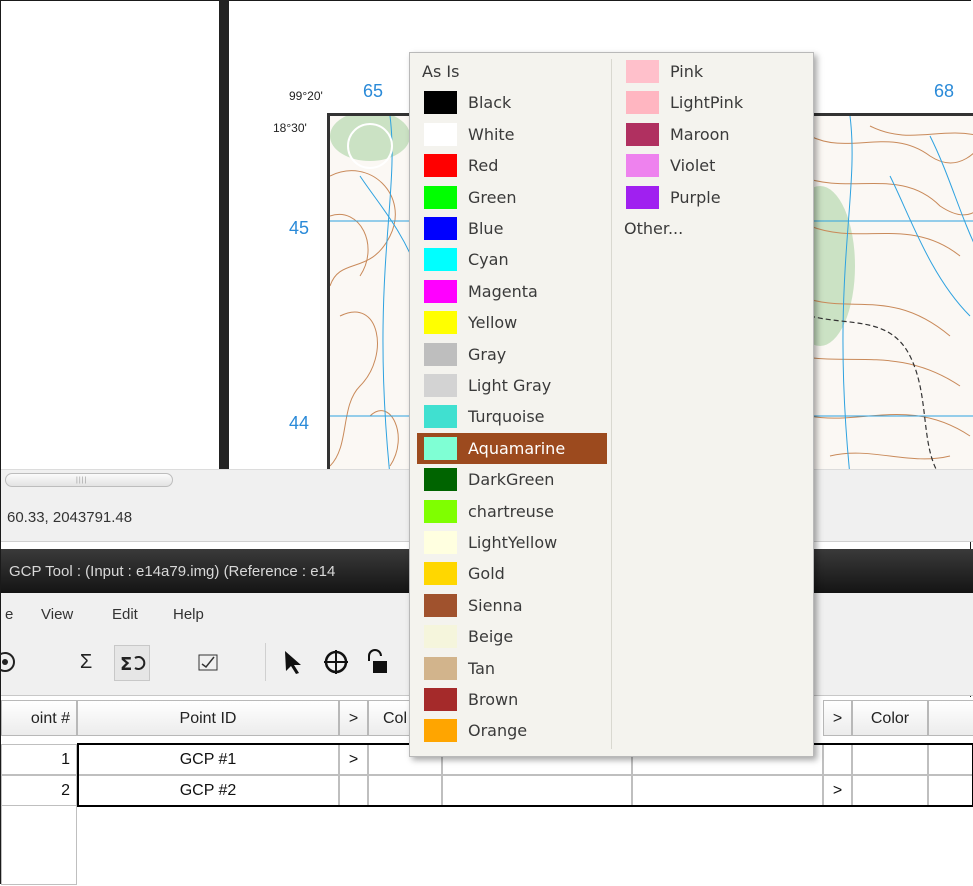 The width and height of the screenshot is (973, 886). Describe the element at coordinates (39, 718) in the screenshot. I see `column-header-point-number: oint #` at that location.